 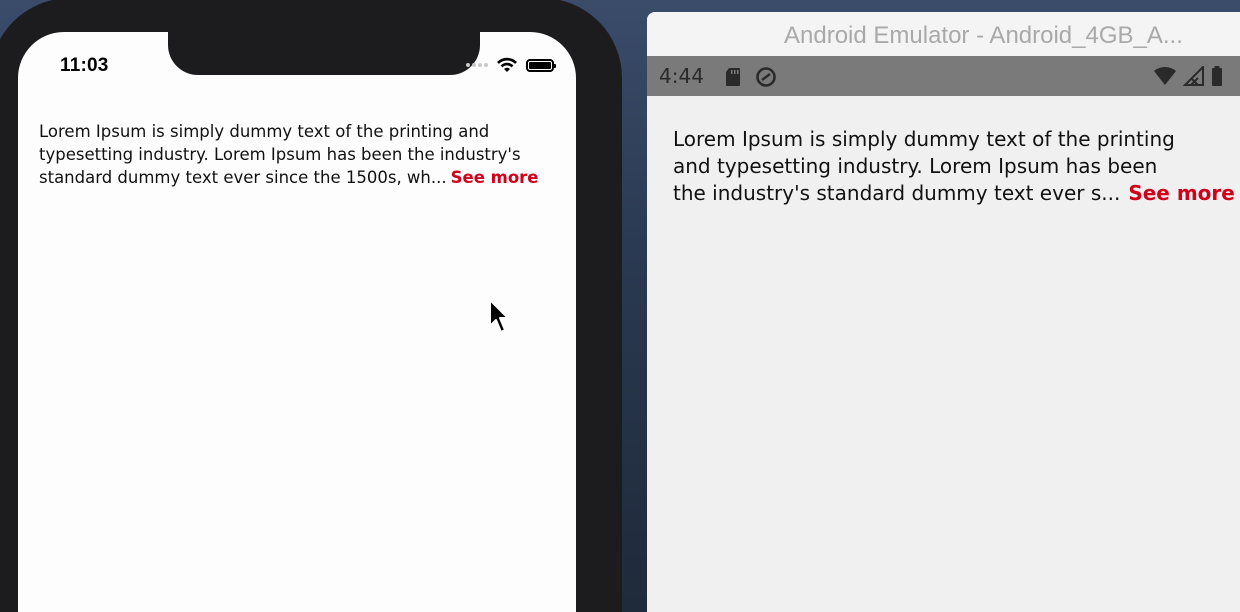 I want to click on ios-notch, so click(x=324, y=53).